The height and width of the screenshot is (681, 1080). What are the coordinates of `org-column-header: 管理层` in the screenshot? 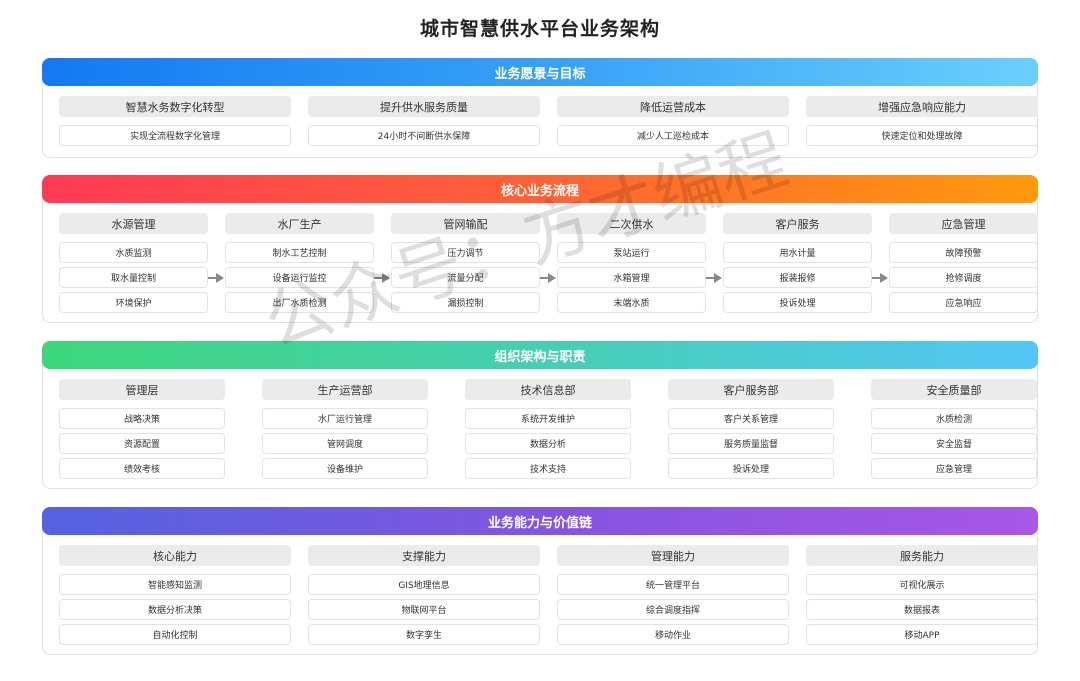 It's located at (142, 389).